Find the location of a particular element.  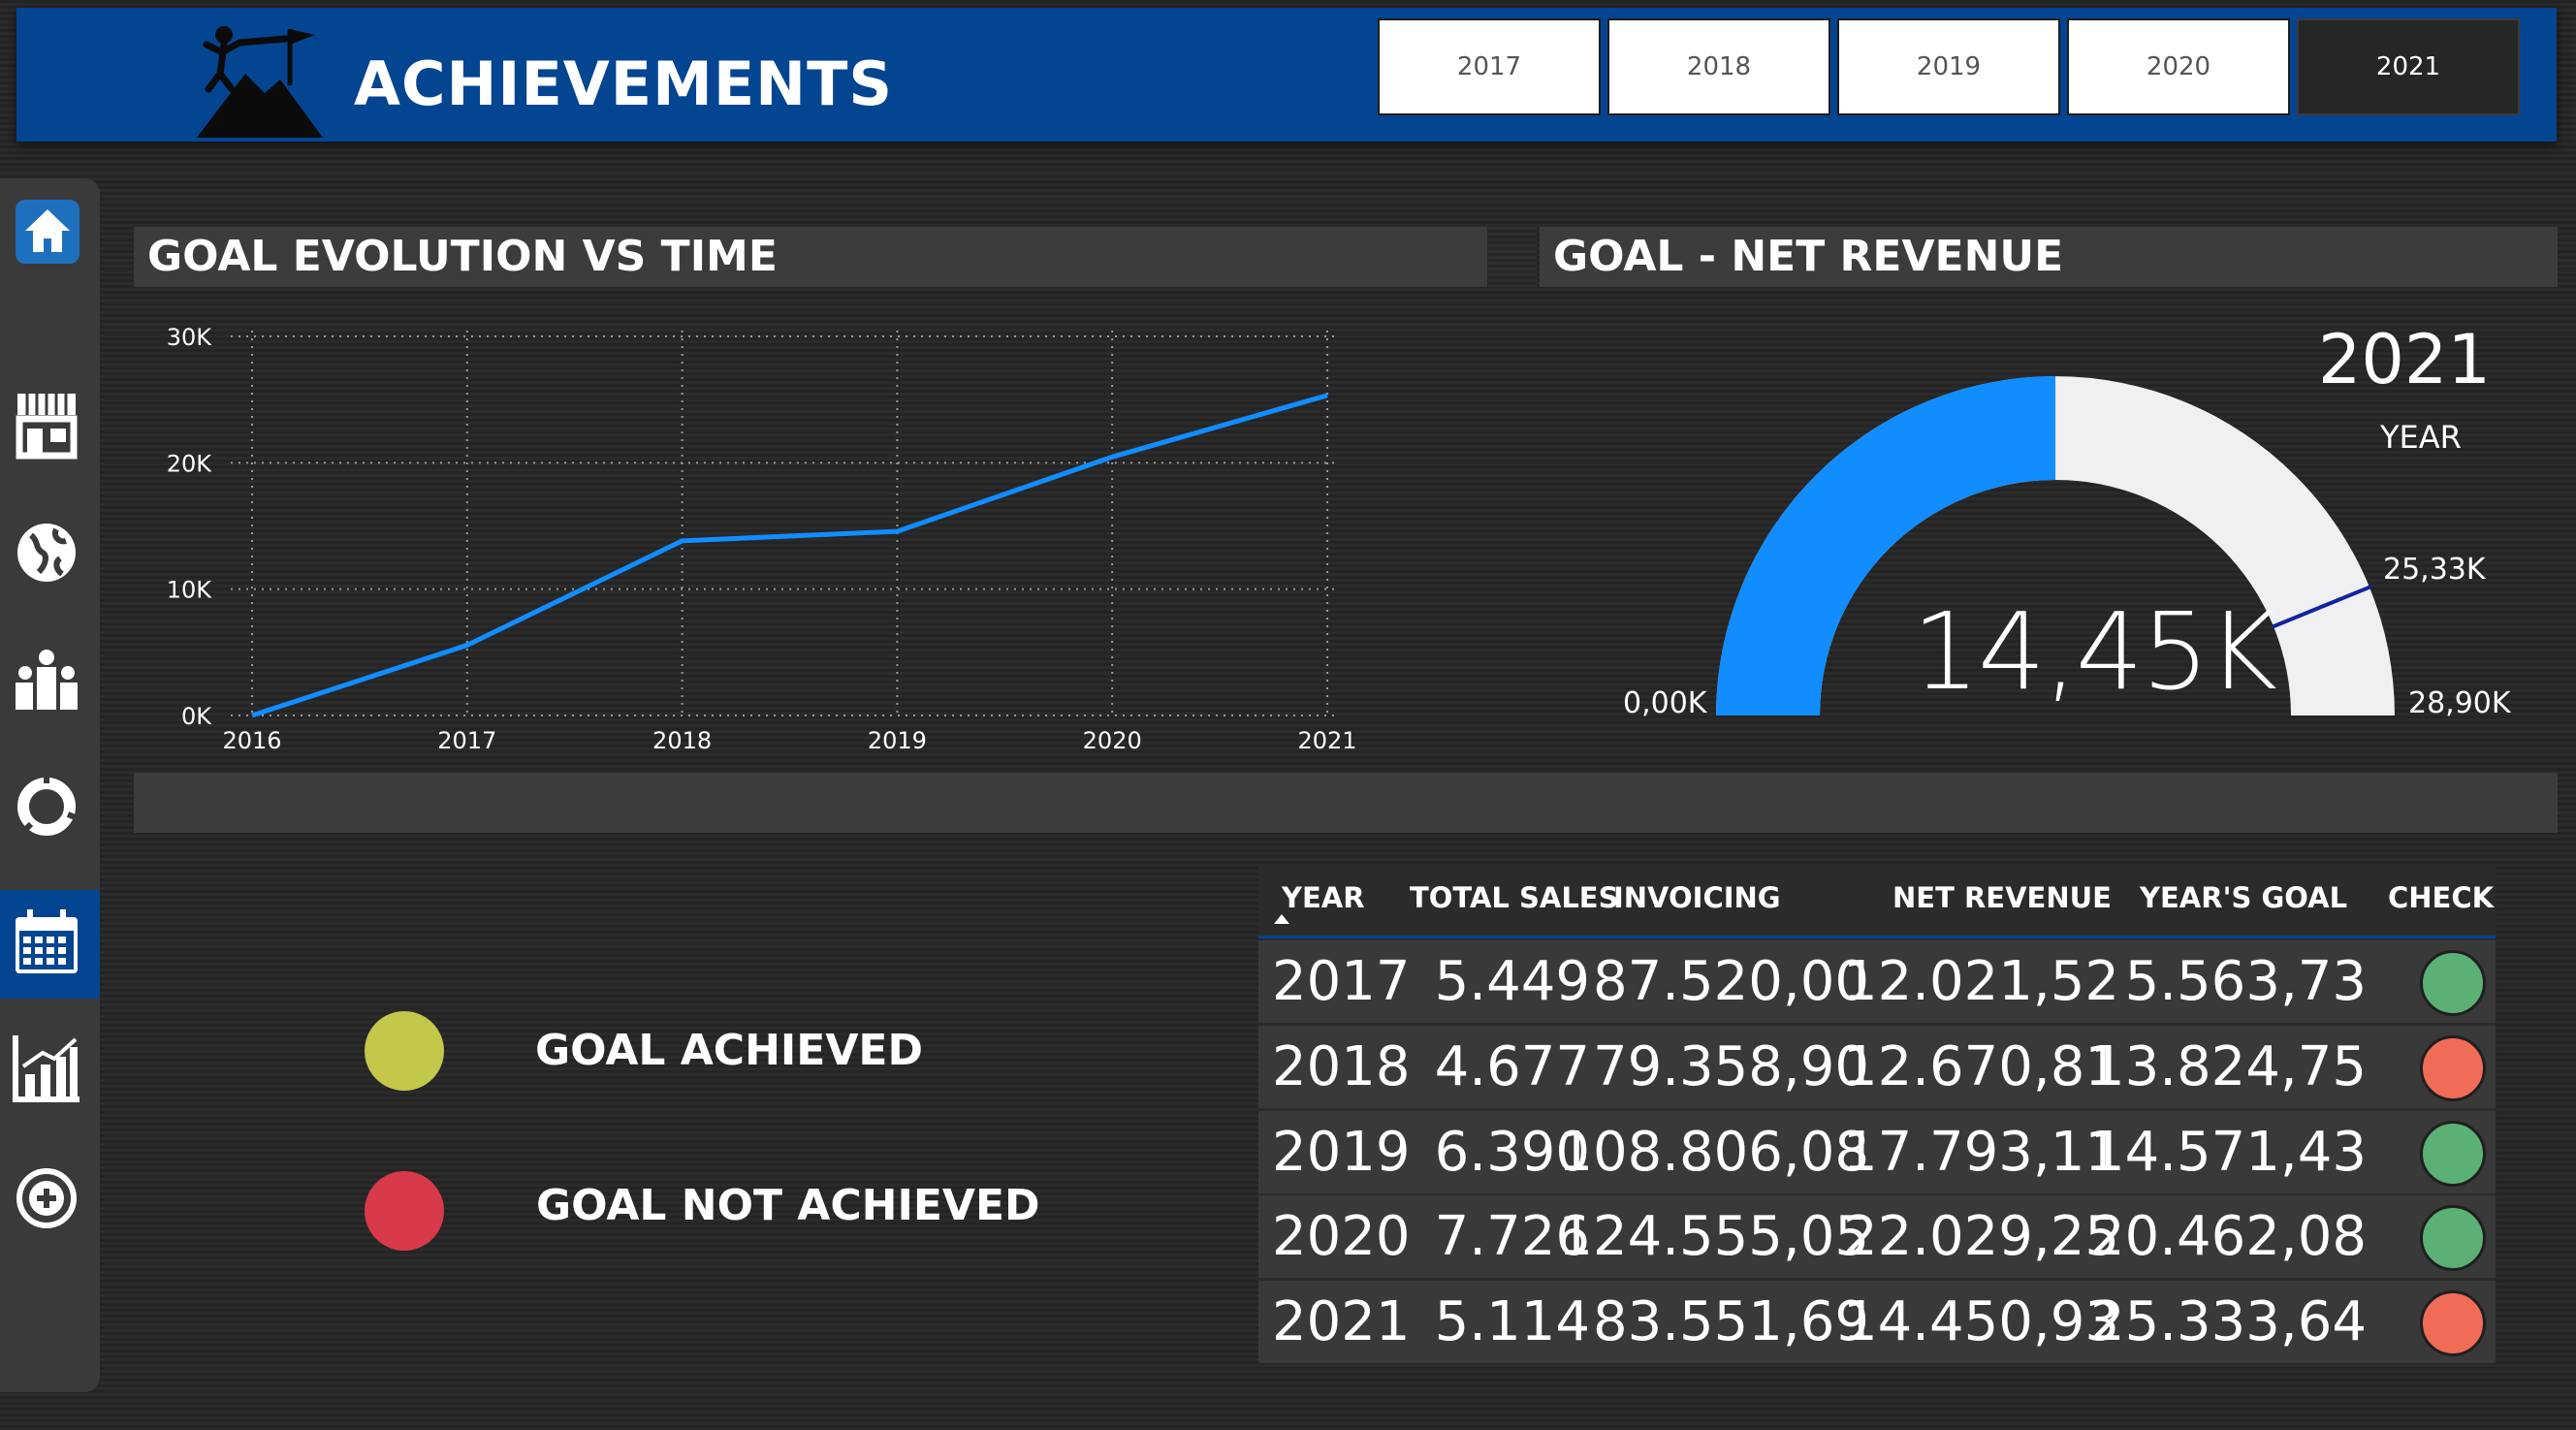

cell-invoicing: 108.806,08 is located at coordinates (1714, 1152).